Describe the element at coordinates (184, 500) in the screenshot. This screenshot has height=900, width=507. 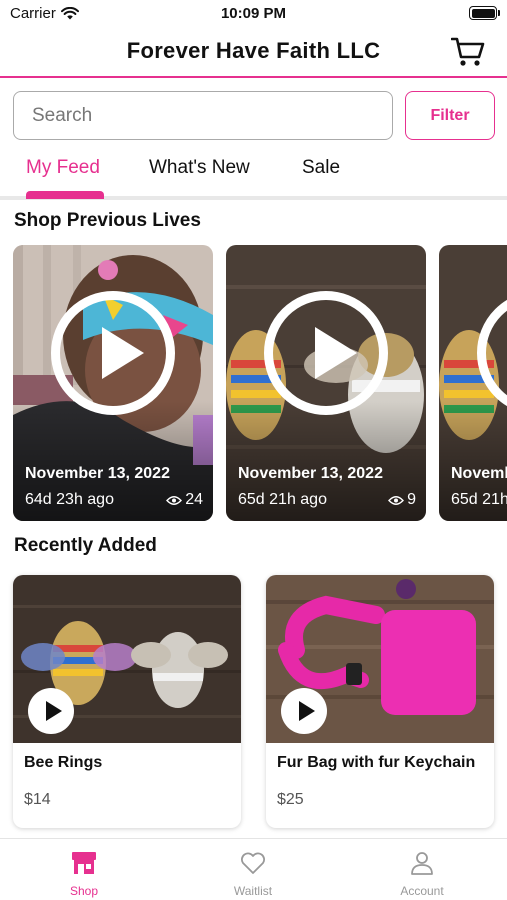
I see `live-views: 24` at that location.